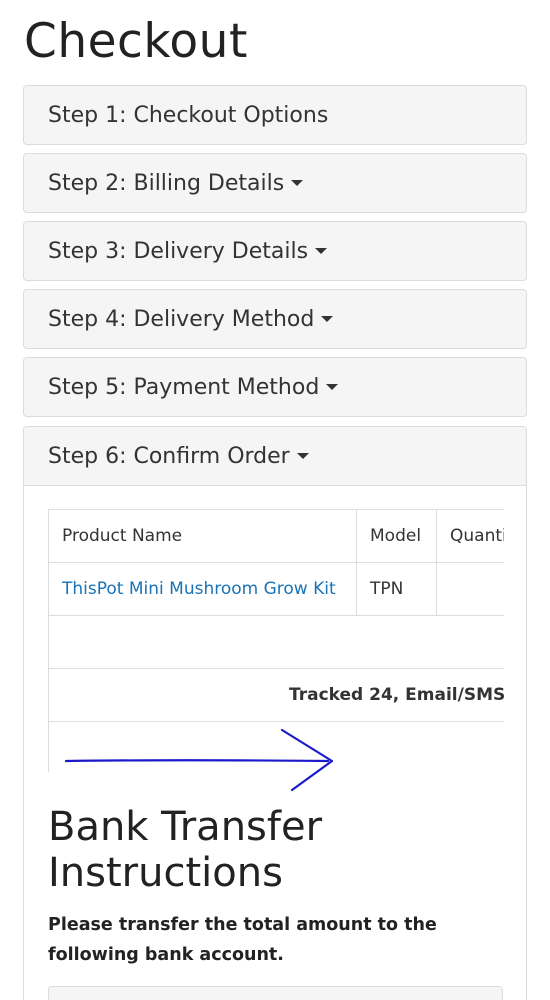  What do you see at coordinates (166, 183) in the screenshot?
I see `step-2-label: Step 2: Billing Details` at bounding box center [166, 183].